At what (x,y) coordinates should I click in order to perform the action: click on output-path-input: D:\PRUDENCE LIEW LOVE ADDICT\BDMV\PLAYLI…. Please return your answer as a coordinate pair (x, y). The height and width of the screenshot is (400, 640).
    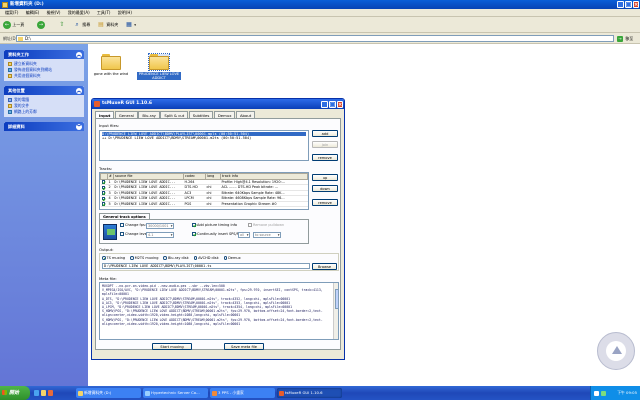
    Looking at the image, I should click on (206, 266).